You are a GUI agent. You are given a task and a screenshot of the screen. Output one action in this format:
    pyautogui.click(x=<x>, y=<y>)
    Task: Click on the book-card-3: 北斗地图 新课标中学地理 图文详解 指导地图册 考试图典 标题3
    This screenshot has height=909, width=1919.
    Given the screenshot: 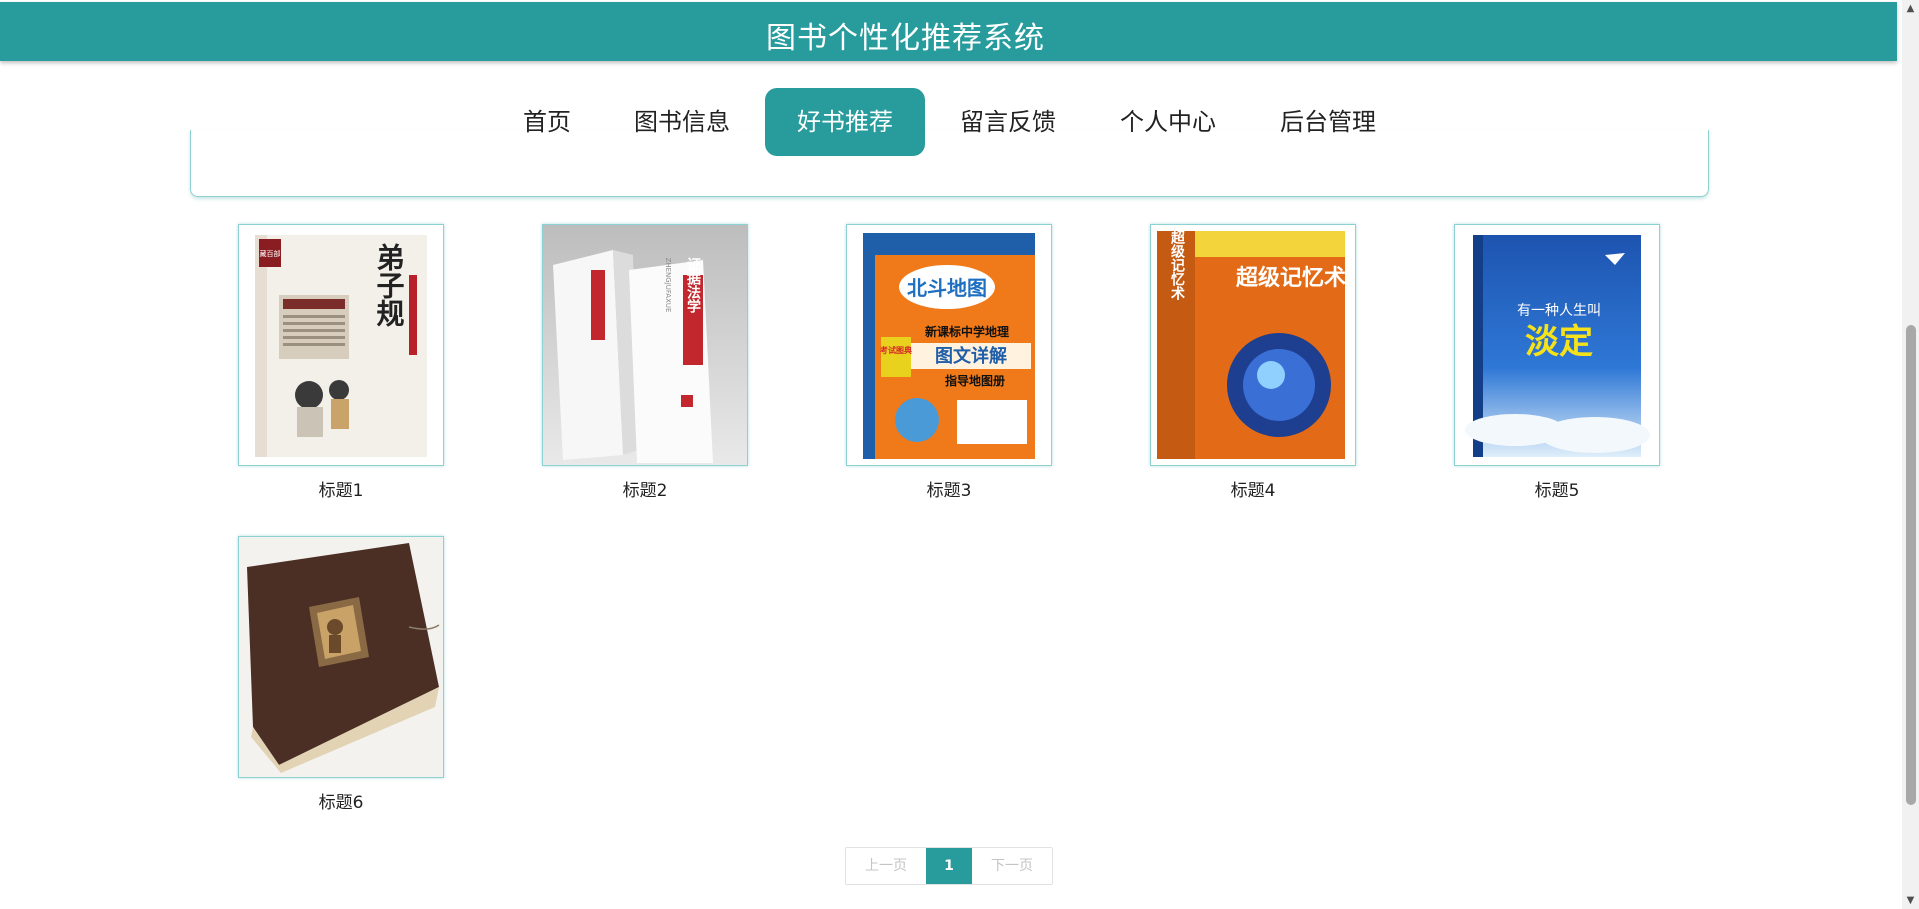 What is the action you would take?
    pyautogui.click(x=949, y=362)
    